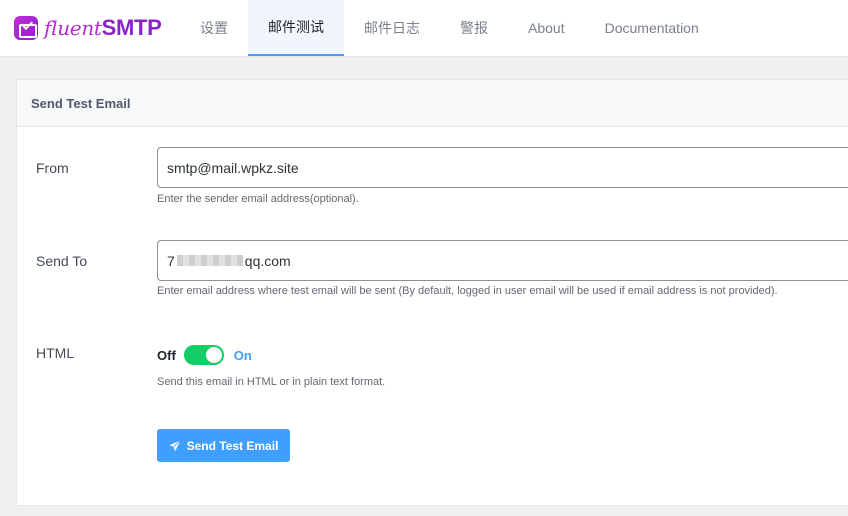 The height and width of the screenshot is (516, 848). Describe the element at coordinates (171, 260) in the screenshot. I see `send-to-value-prefix: 7` at that location.